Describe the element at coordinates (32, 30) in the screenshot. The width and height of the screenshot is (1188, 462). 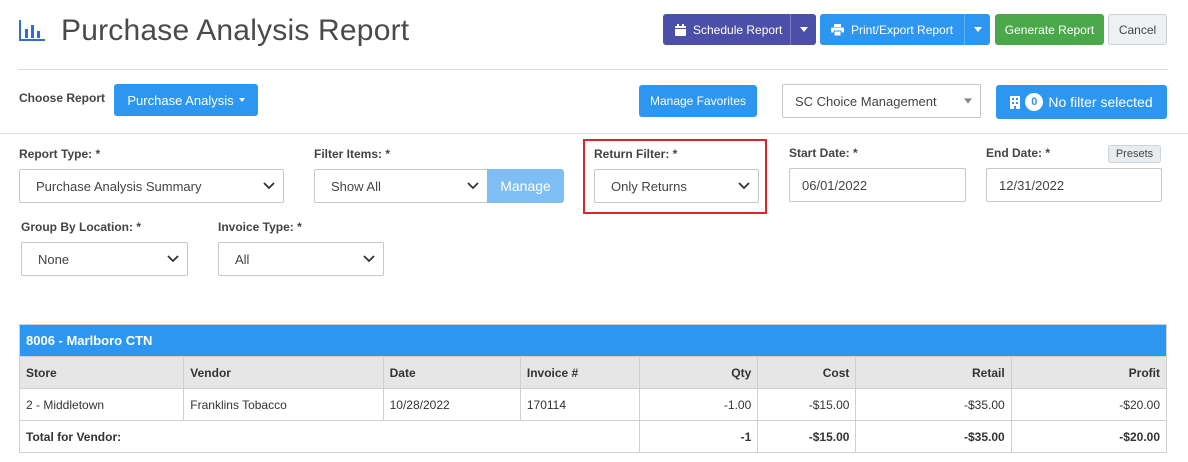
I see `bar-chart-icon` at that location.